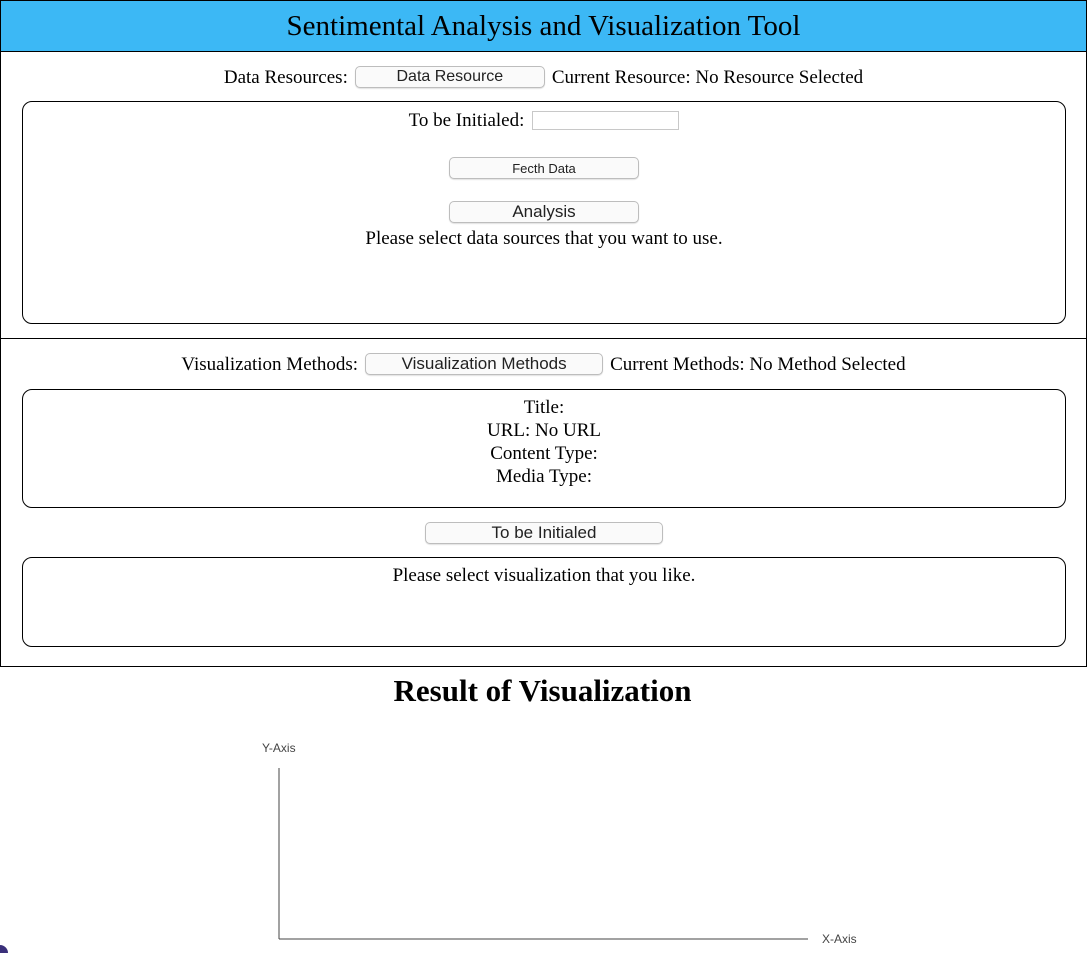  Describe the element at coordinates (839, 939) in the screenshot. I see `x-axis-label: X-Axis` at that location.